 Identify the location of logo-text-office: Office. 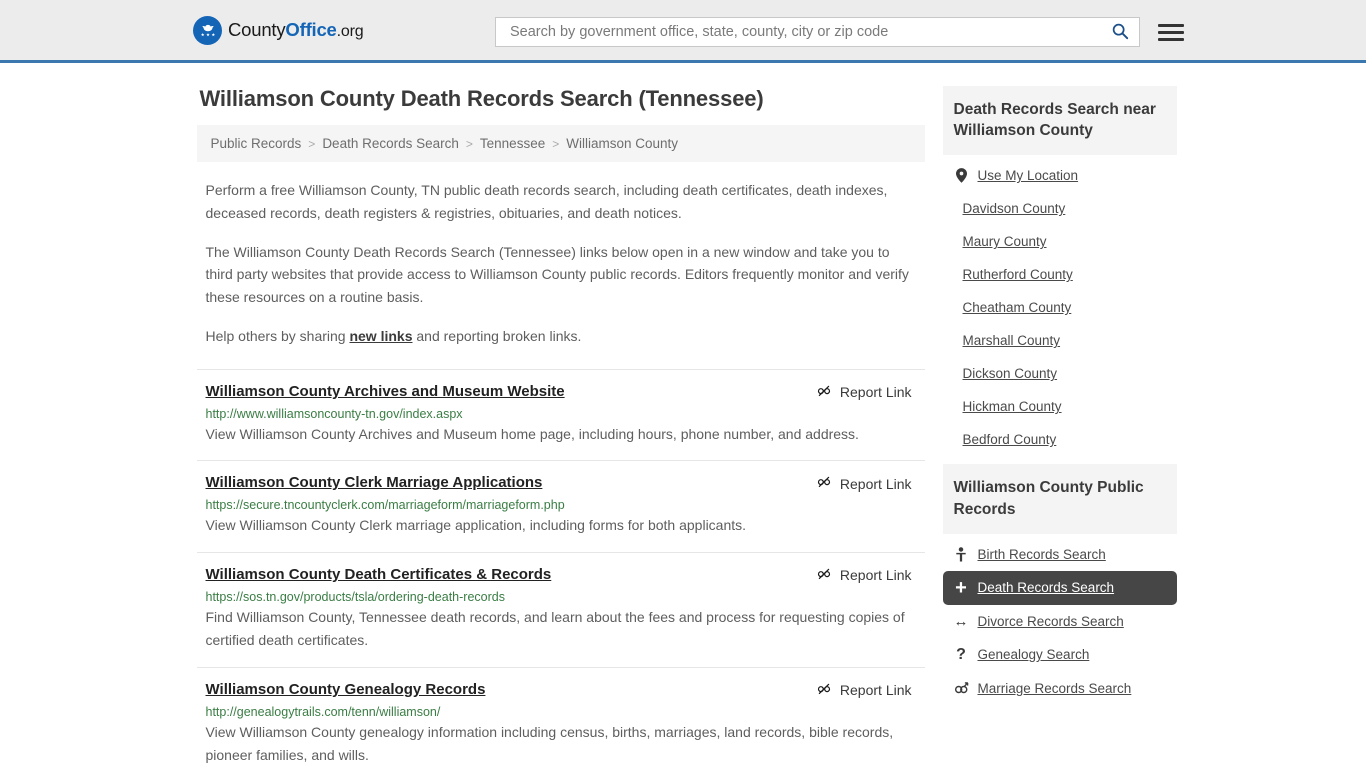
(311, 29).